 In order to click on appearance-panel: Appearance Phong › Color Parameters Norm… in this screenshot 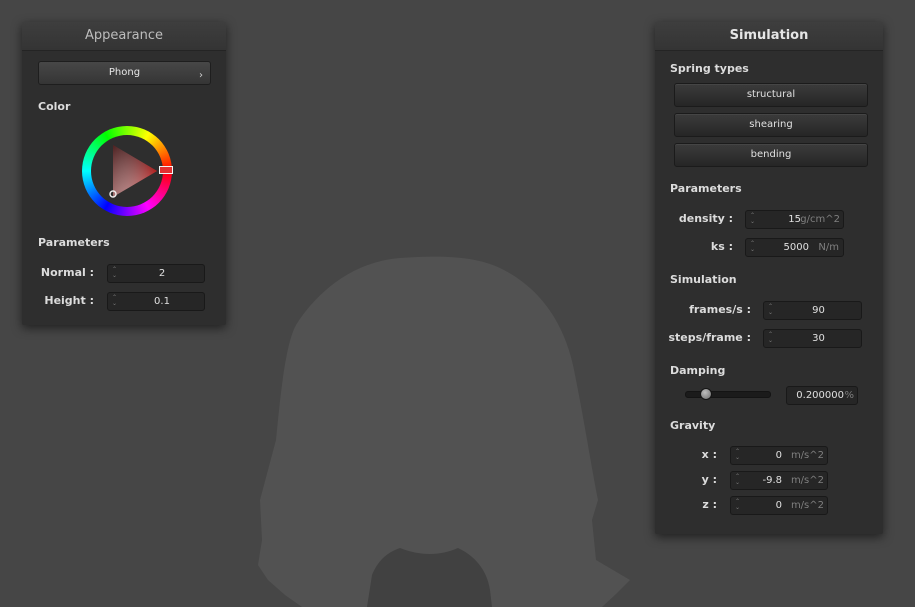, I will do `click(124, 173)`.